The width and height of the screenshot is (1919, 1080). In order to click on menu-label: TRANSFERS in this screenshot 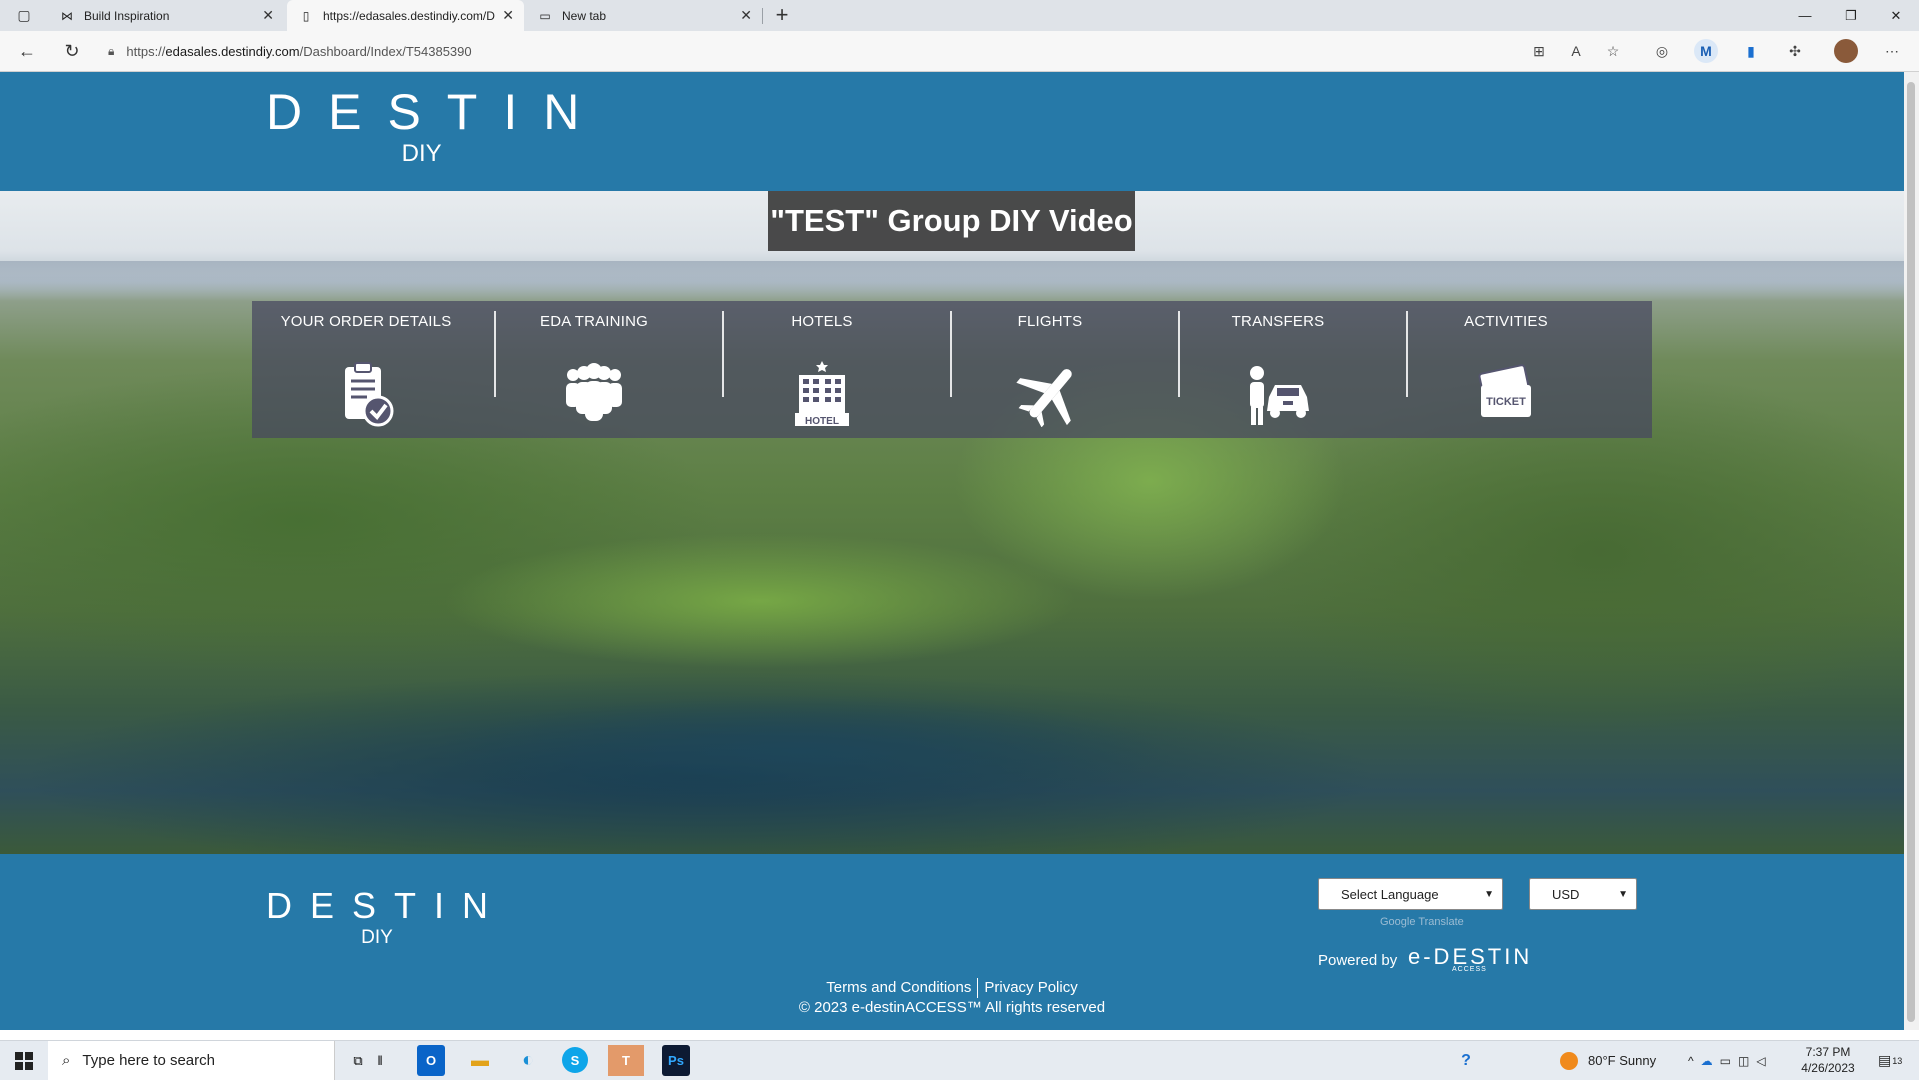, I will do `click(1278, 321)`.